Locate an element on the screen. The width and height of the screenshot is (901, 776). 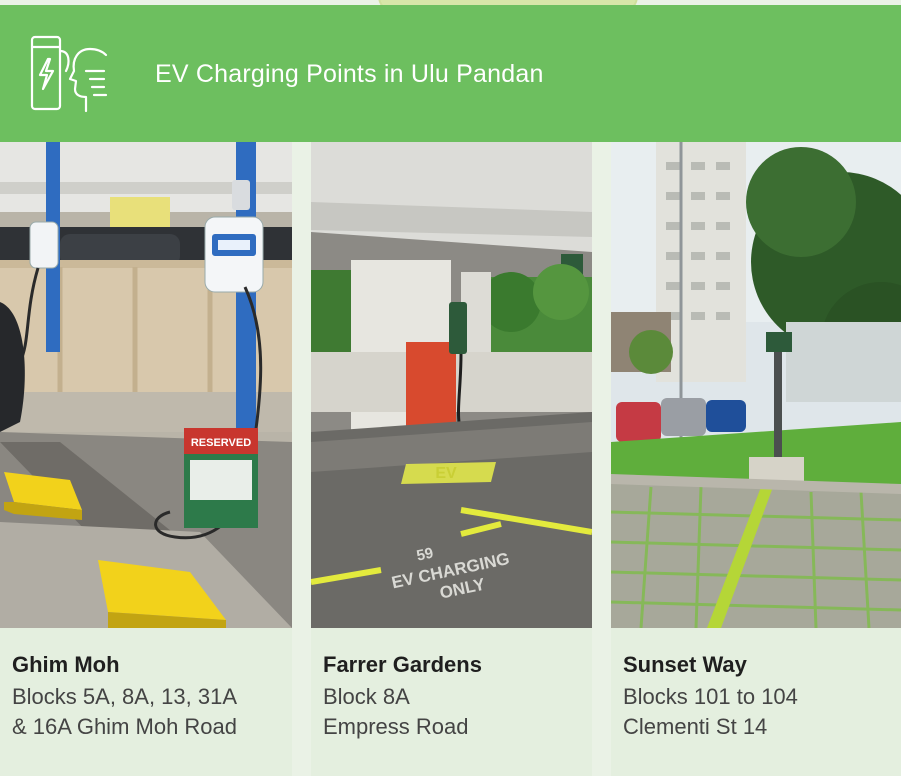
caption-farrer-gardens: Farrer Gardens Block 8A Empress Road is located at coordinates (454, 697).